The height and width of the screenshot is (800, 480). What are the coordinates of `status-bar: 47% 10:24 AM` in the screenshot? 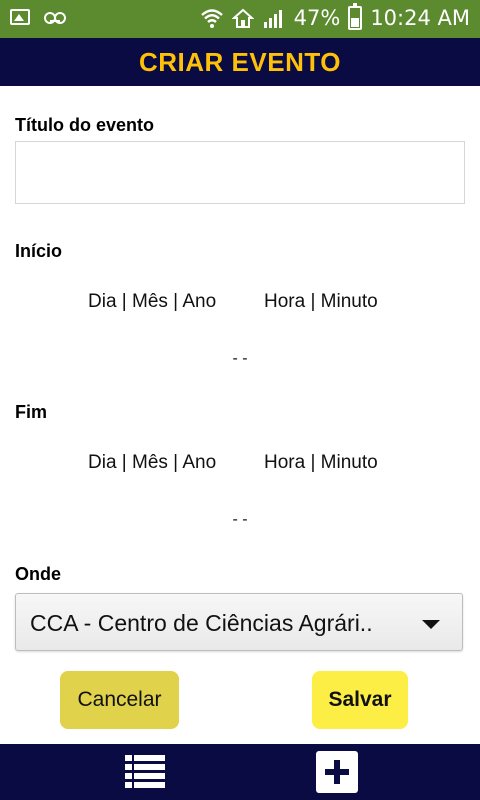 It's located at (240, 19).